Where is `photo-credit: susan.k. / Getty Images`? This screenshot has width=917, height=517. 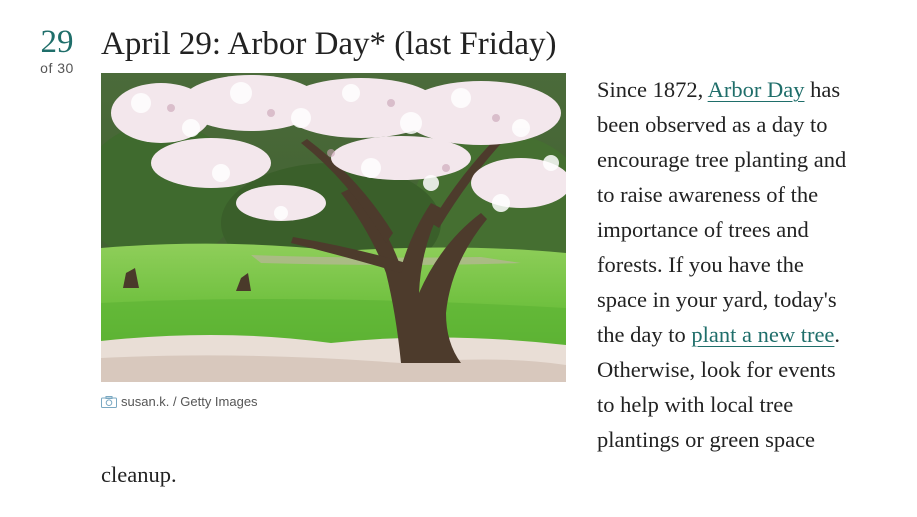
photo-credit: susan.k. / Getty Images is located at coordinates (333, 402).